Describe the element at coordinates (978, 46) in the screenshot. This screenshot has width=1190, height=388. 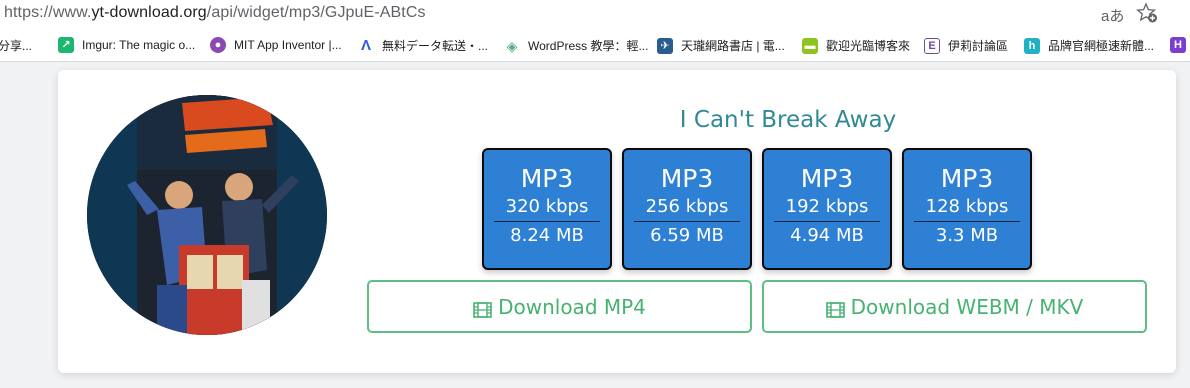
I see `bookmark-label: 伊莉討論區` at that location.